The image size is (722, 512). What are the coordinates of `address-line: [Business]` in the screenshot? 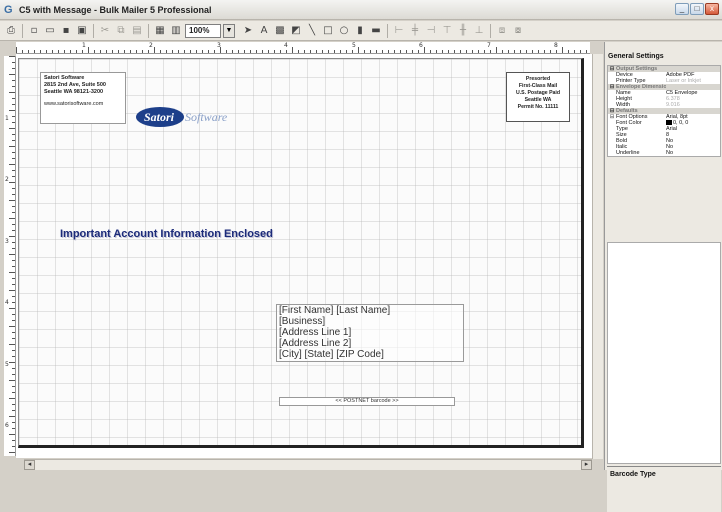 It's located at (302, 321).